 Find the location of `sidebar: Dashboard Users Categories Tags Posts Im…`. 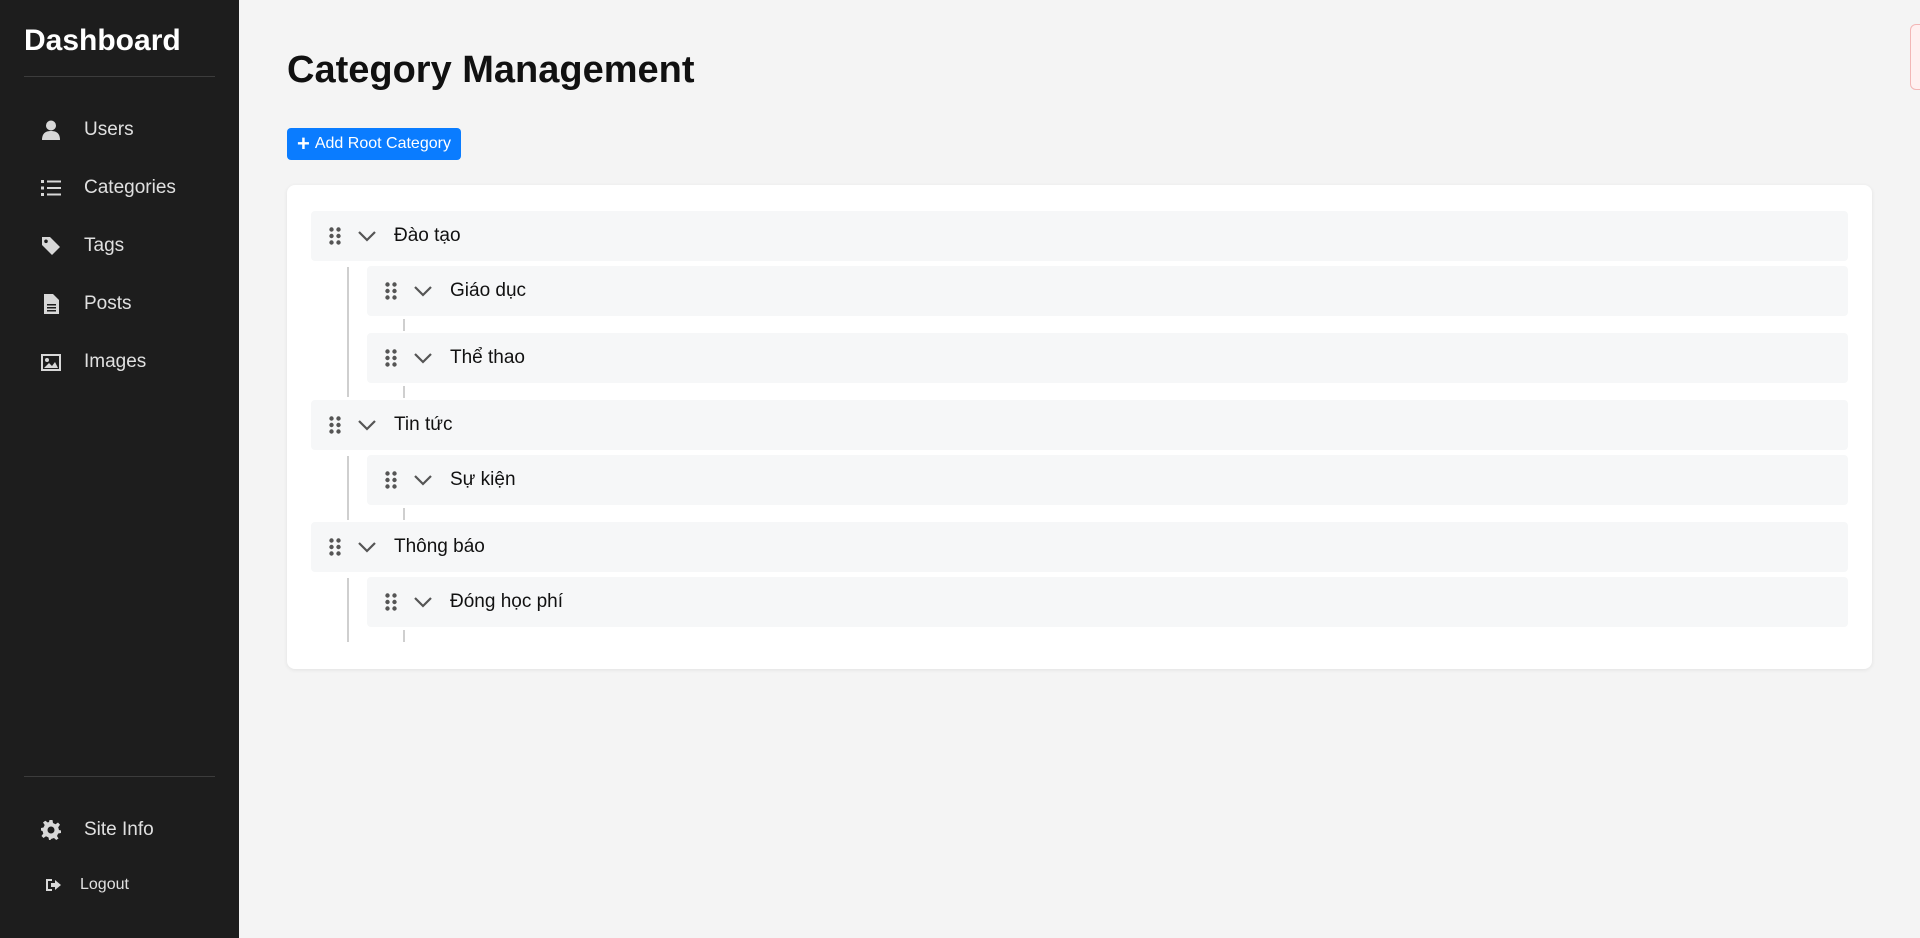

sidebar: Dashboard Users Categories Tags Posts Im… is located at coordinates (119, 469).